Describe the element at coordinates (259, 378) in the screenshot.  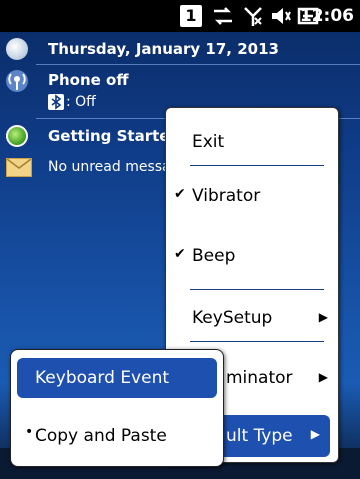
I see `menu-item-label: minator` at that location.